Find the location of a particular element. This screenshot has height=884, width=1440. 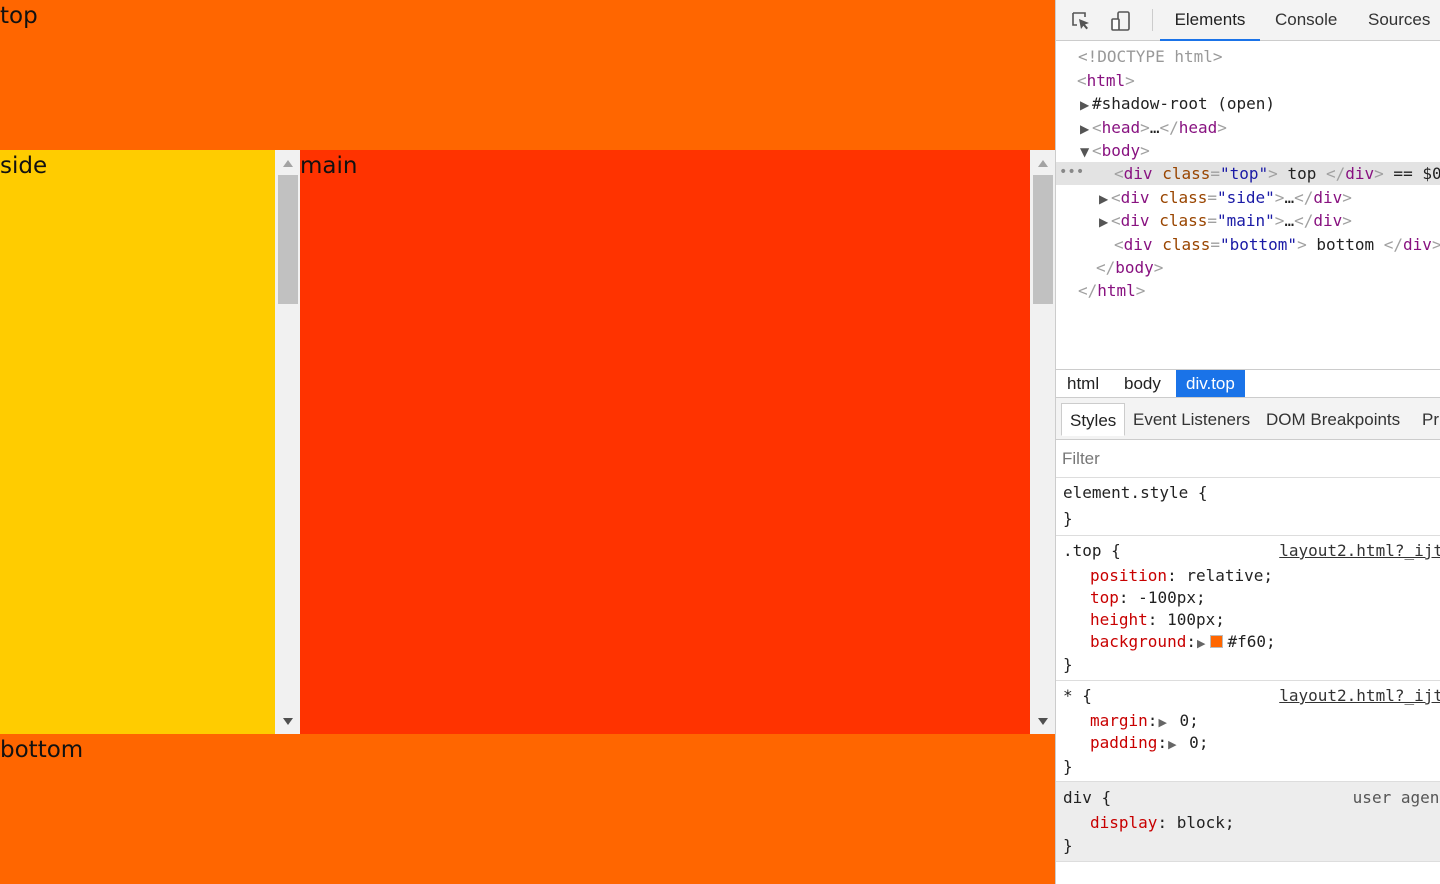

dom-node-html: <html> is located at coordinates (1106, 80).